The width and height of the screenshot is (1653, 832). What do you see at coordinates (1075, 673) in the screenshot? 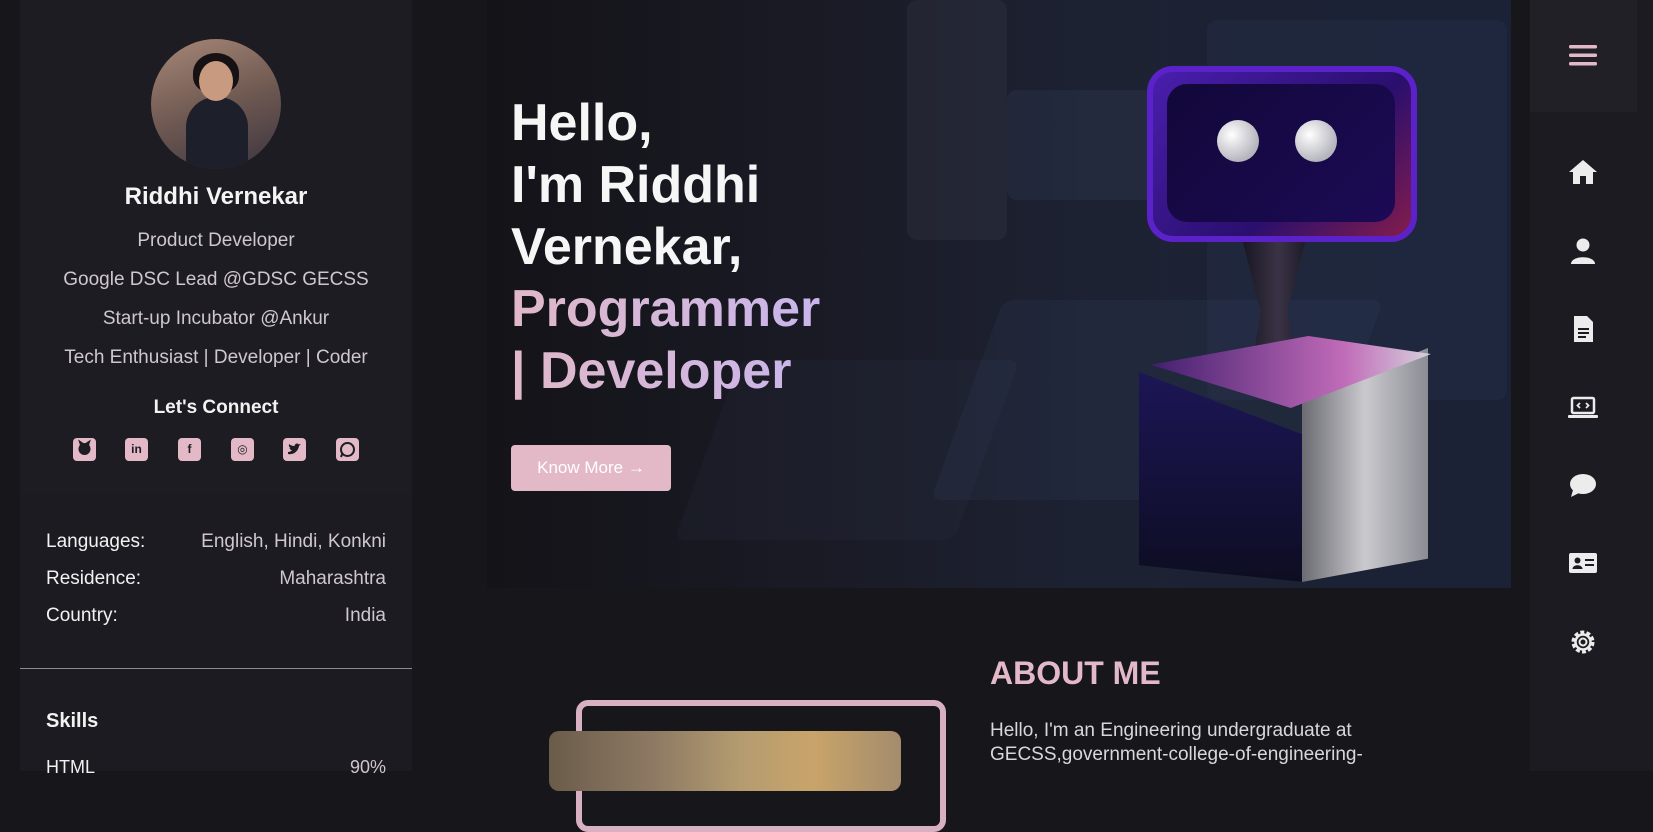
I see `about-title: ABOUT ME` at bounding box center [1075, 673].